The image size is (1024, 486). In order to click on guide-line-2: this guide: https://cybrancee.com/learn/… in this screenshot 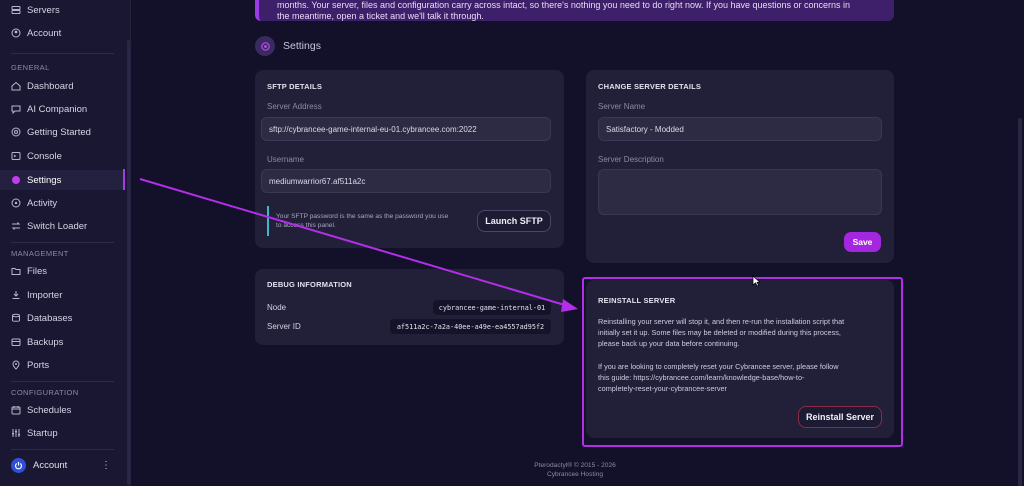, I will do `click(743, 377)`.